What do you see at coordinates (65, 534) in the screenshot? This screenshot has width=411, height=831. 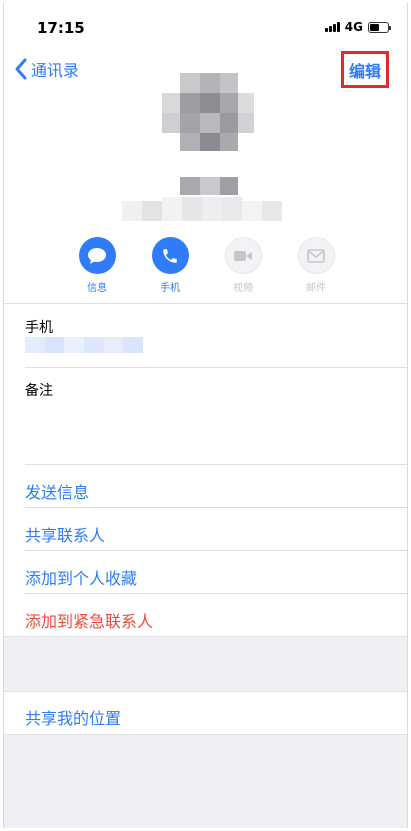 I see `share-contact-link: 共享联系人` at bounding box center [65, 534].